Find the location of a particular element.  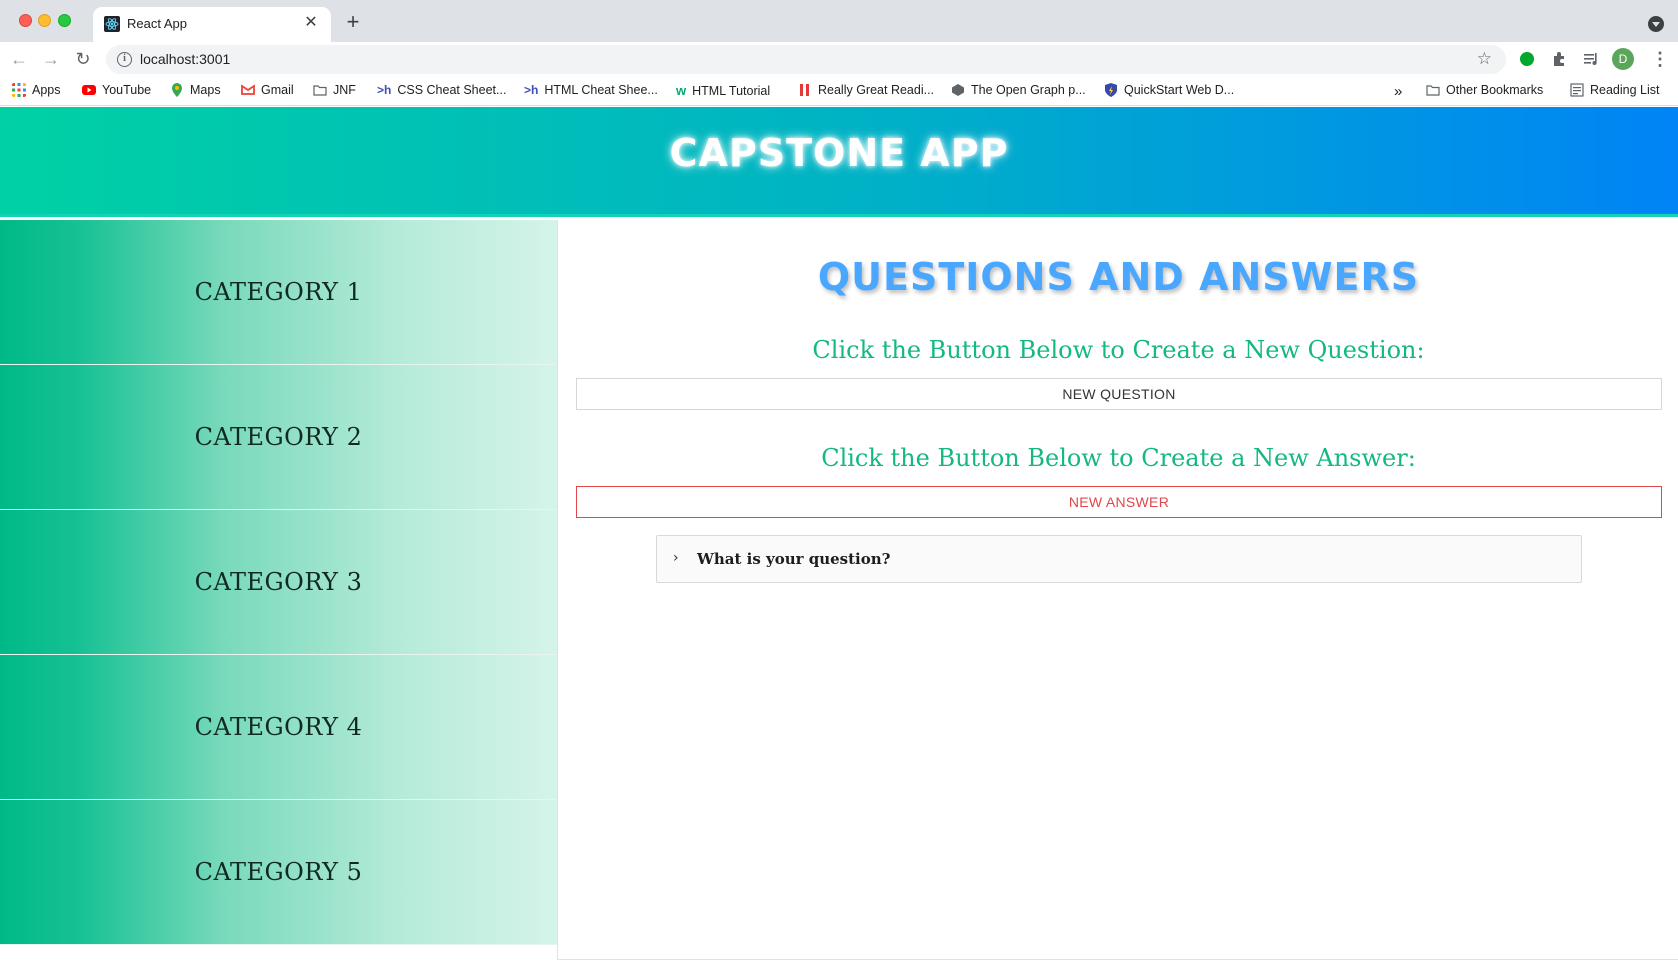

bookmark-label: JNF is located at coordinates (344, 90).